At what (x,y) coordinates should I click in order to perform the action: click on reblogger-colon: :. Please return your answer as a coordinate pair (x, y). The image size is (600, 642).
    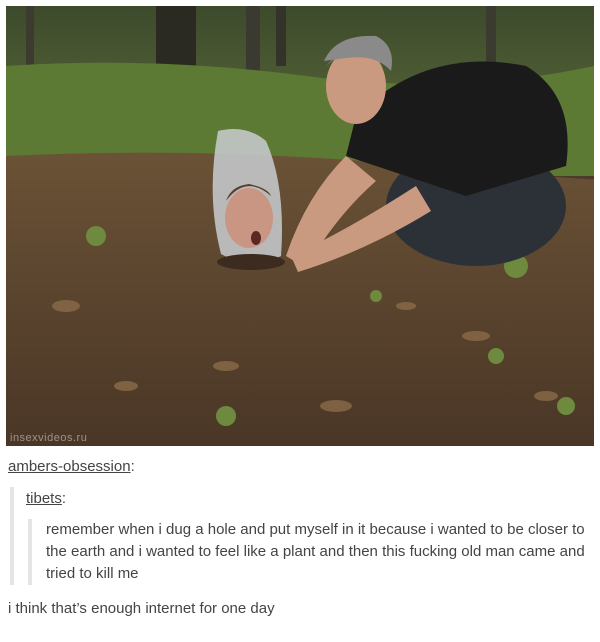
    Looking at the image, I should click on (132, 466).